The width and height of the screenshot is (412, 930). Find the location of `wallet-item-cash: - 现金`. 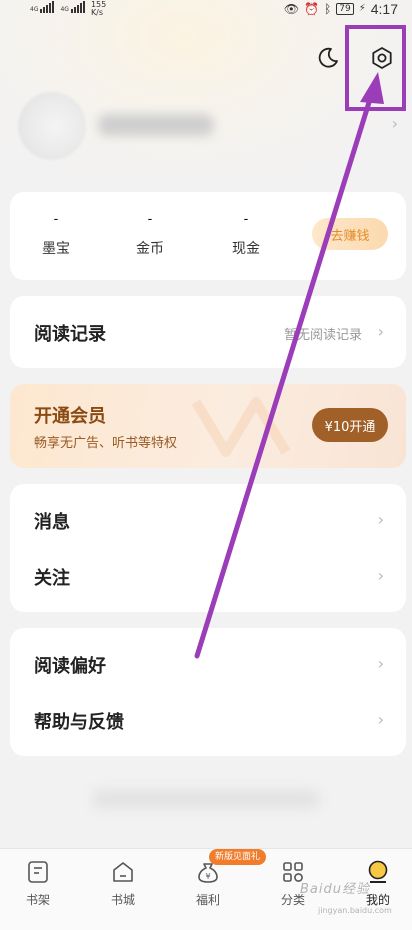

wallet-item-cash: - 现金 is located at coordinates (246, 235).